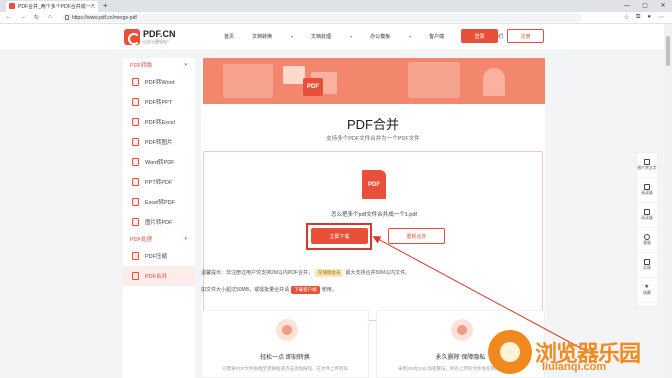  What do you see at coordinates (287, 330) in the screenshot?
I see `click-icon` at bounding box center [287, 330].